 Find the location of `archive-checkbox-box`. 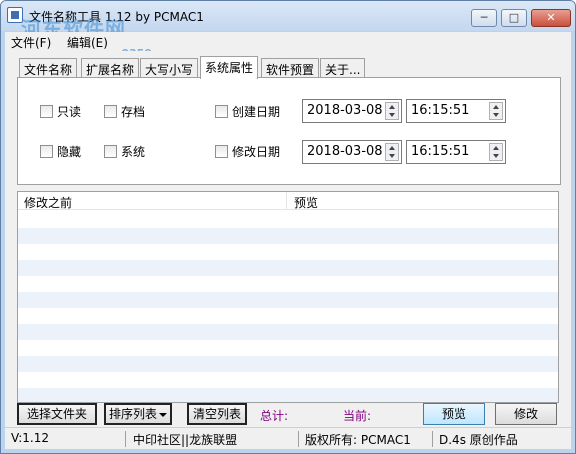

archive-checkbox-box is located at coordinates (110, 111).